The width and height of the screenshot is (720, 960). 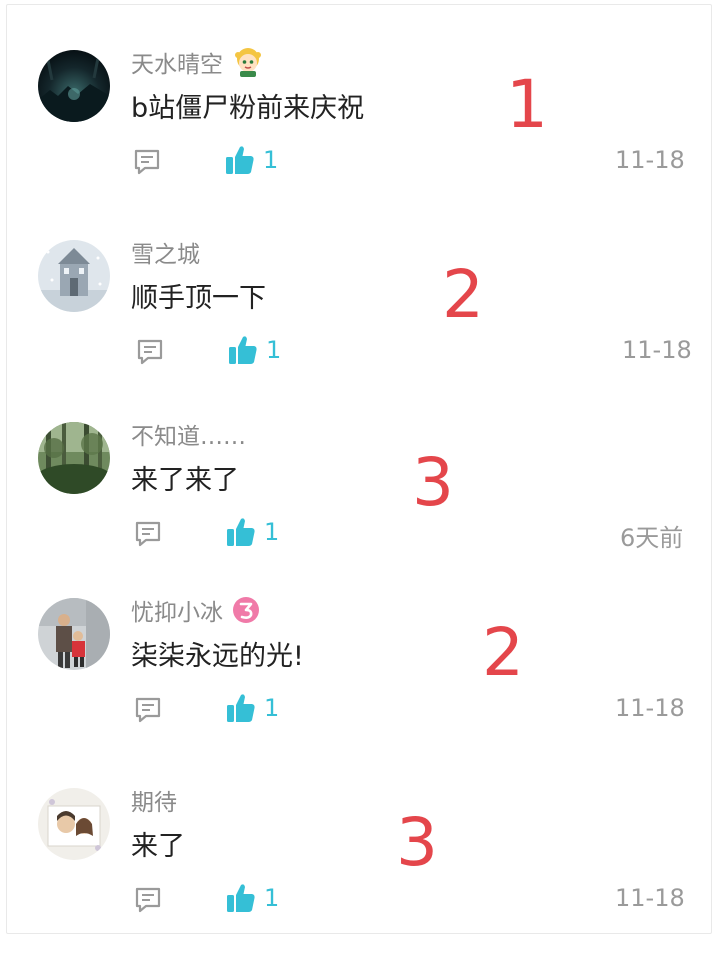 What do you see at coordinates (154, 800) in the screenshot?
I see `username: 期待` at bounding box center [154, 800].